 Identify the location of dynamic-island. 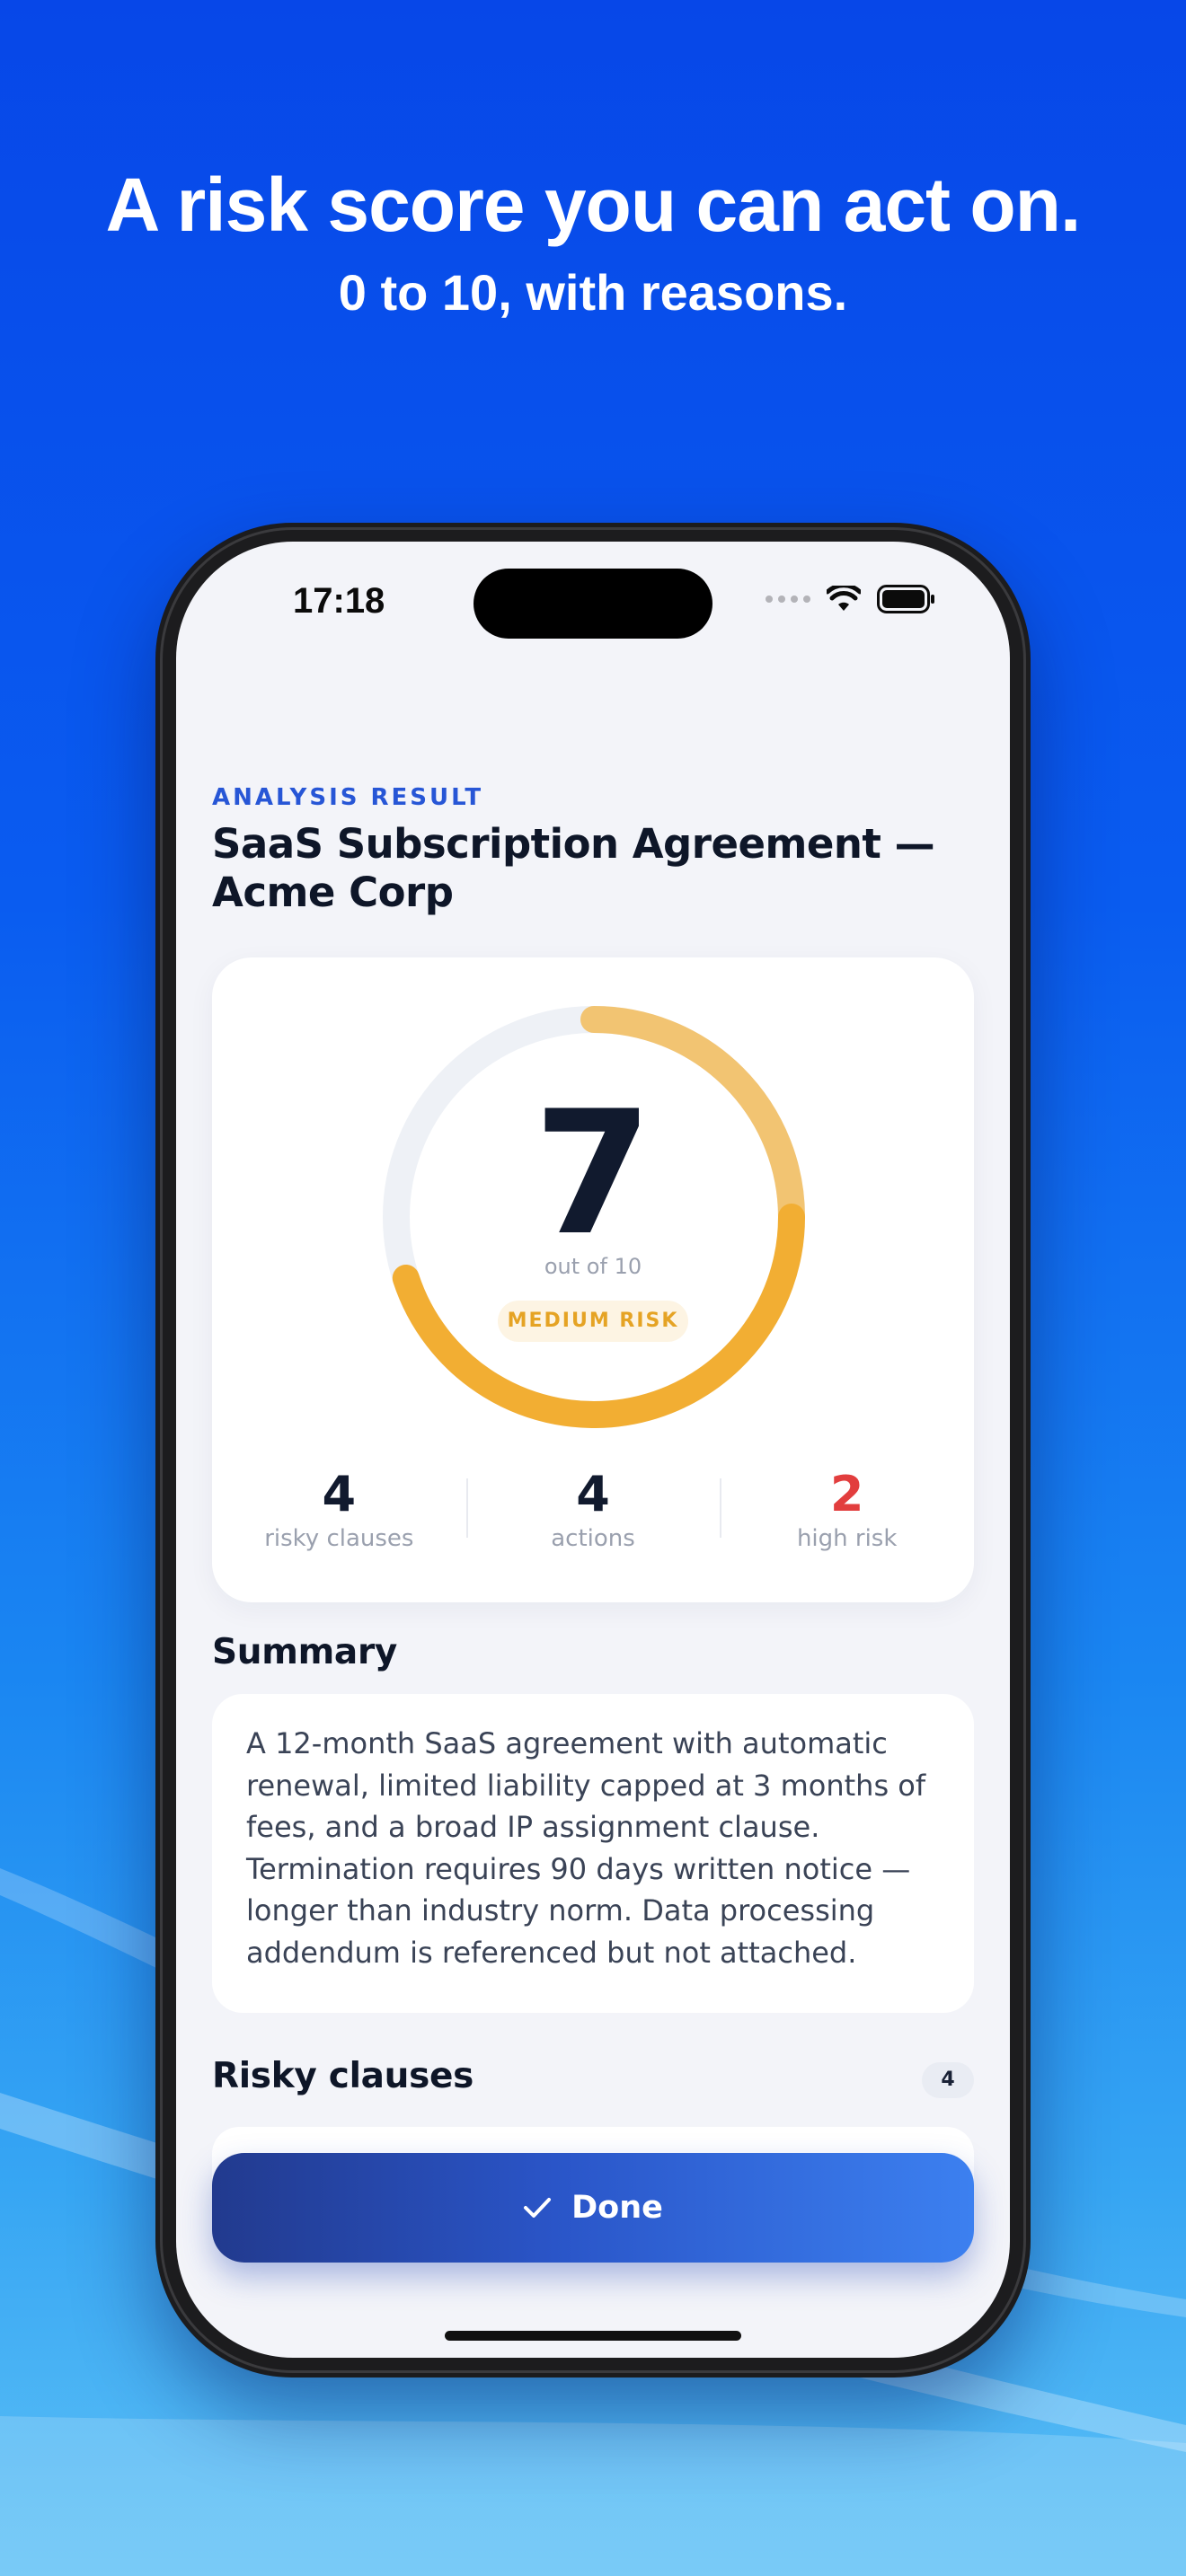
(593, 604).